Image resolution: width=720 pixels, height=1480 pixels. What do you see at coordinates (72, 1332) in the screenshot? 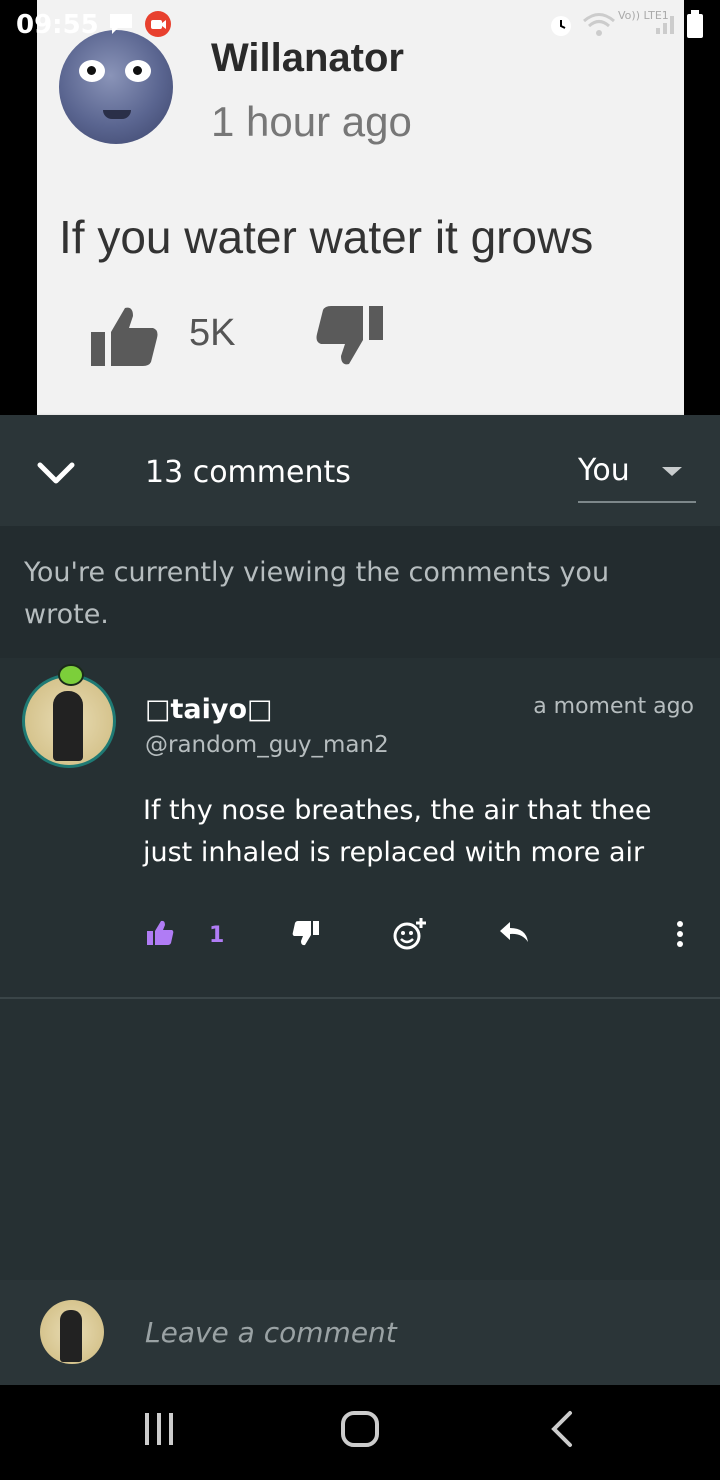
I see `my-avatar` at bounding box center [72, 1332].